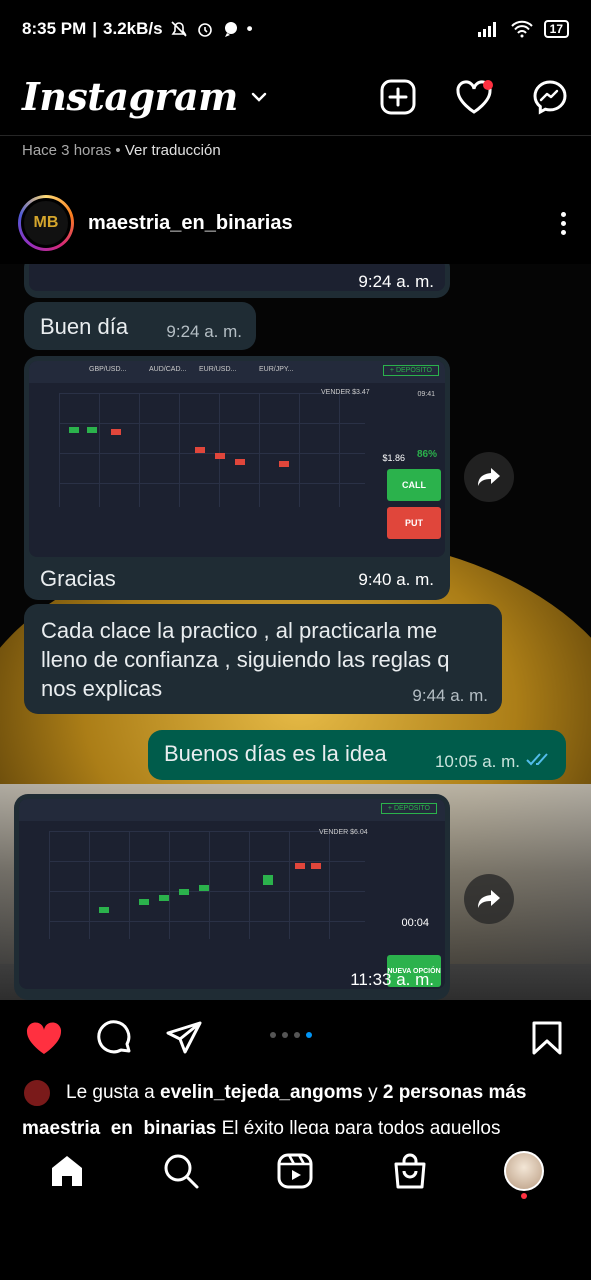  Describe the element at coordinates (84, 326) in the screenshot. I see `message-text: Buen día` at that location.